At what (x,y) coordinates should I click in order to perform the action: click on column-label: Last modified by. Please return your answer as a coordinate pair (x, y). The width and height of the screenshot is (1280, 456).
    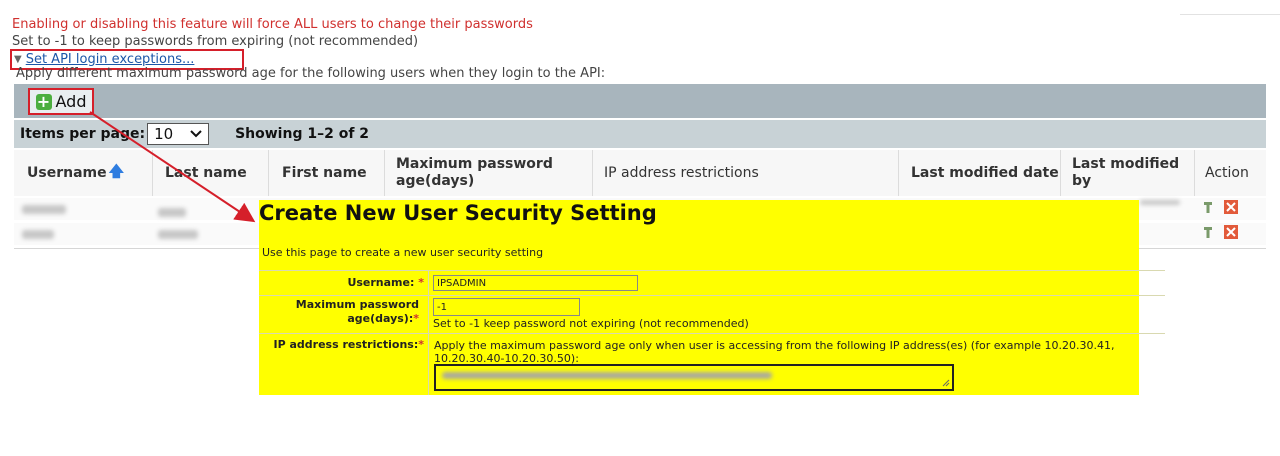
    Looking at the image, I should click on (1126, 172).